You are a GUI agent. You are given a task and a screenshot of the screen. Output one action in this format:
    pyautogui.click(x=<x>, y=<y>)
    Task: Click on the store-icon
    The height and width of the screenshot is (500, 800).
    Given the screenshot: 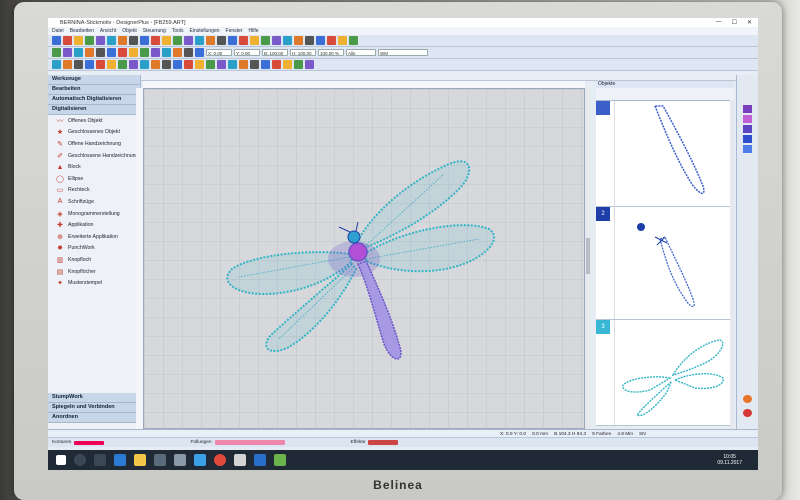 What is the action you would take?
    pyautogui.click(x=160, y=460)
    